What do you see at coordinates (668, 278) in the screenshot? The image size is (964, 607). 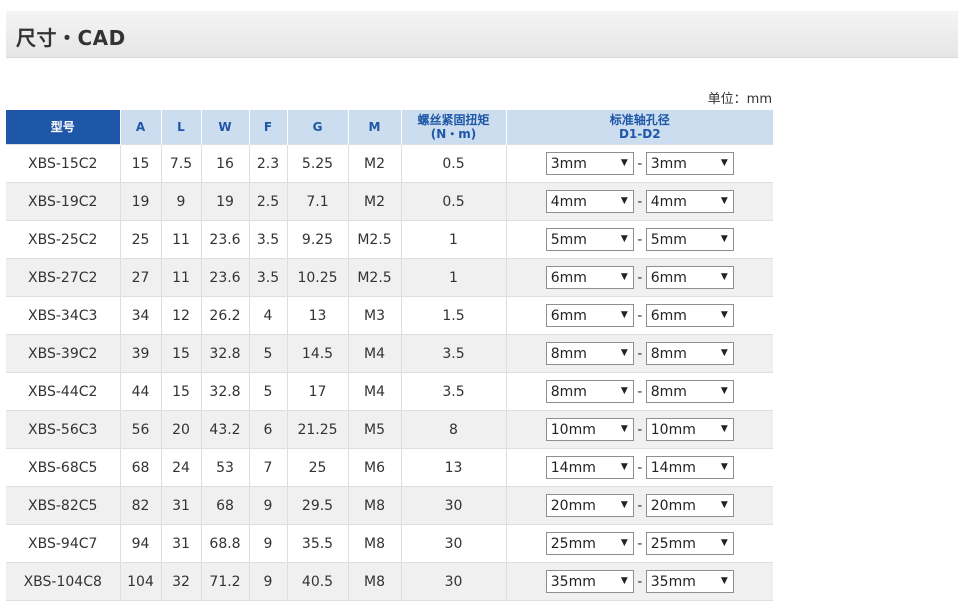 I see `bore-d2-select-value: 6mm` at bounding box center [668, 278].